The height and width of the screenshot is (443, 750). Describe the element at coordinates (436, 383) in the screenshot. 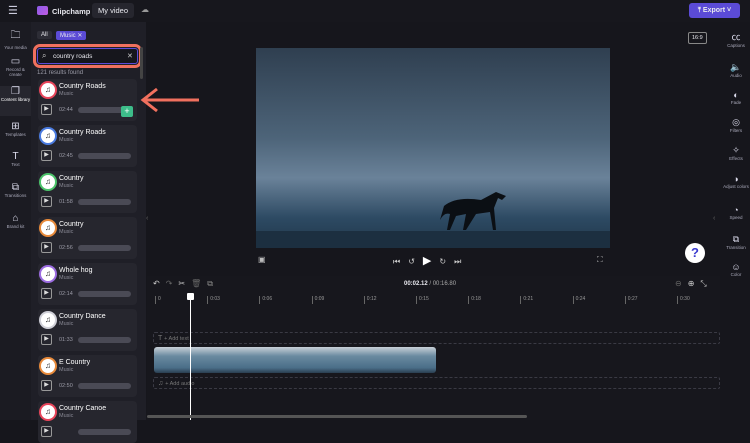

I see `audio-track: ♫ + Add audio` at that location.